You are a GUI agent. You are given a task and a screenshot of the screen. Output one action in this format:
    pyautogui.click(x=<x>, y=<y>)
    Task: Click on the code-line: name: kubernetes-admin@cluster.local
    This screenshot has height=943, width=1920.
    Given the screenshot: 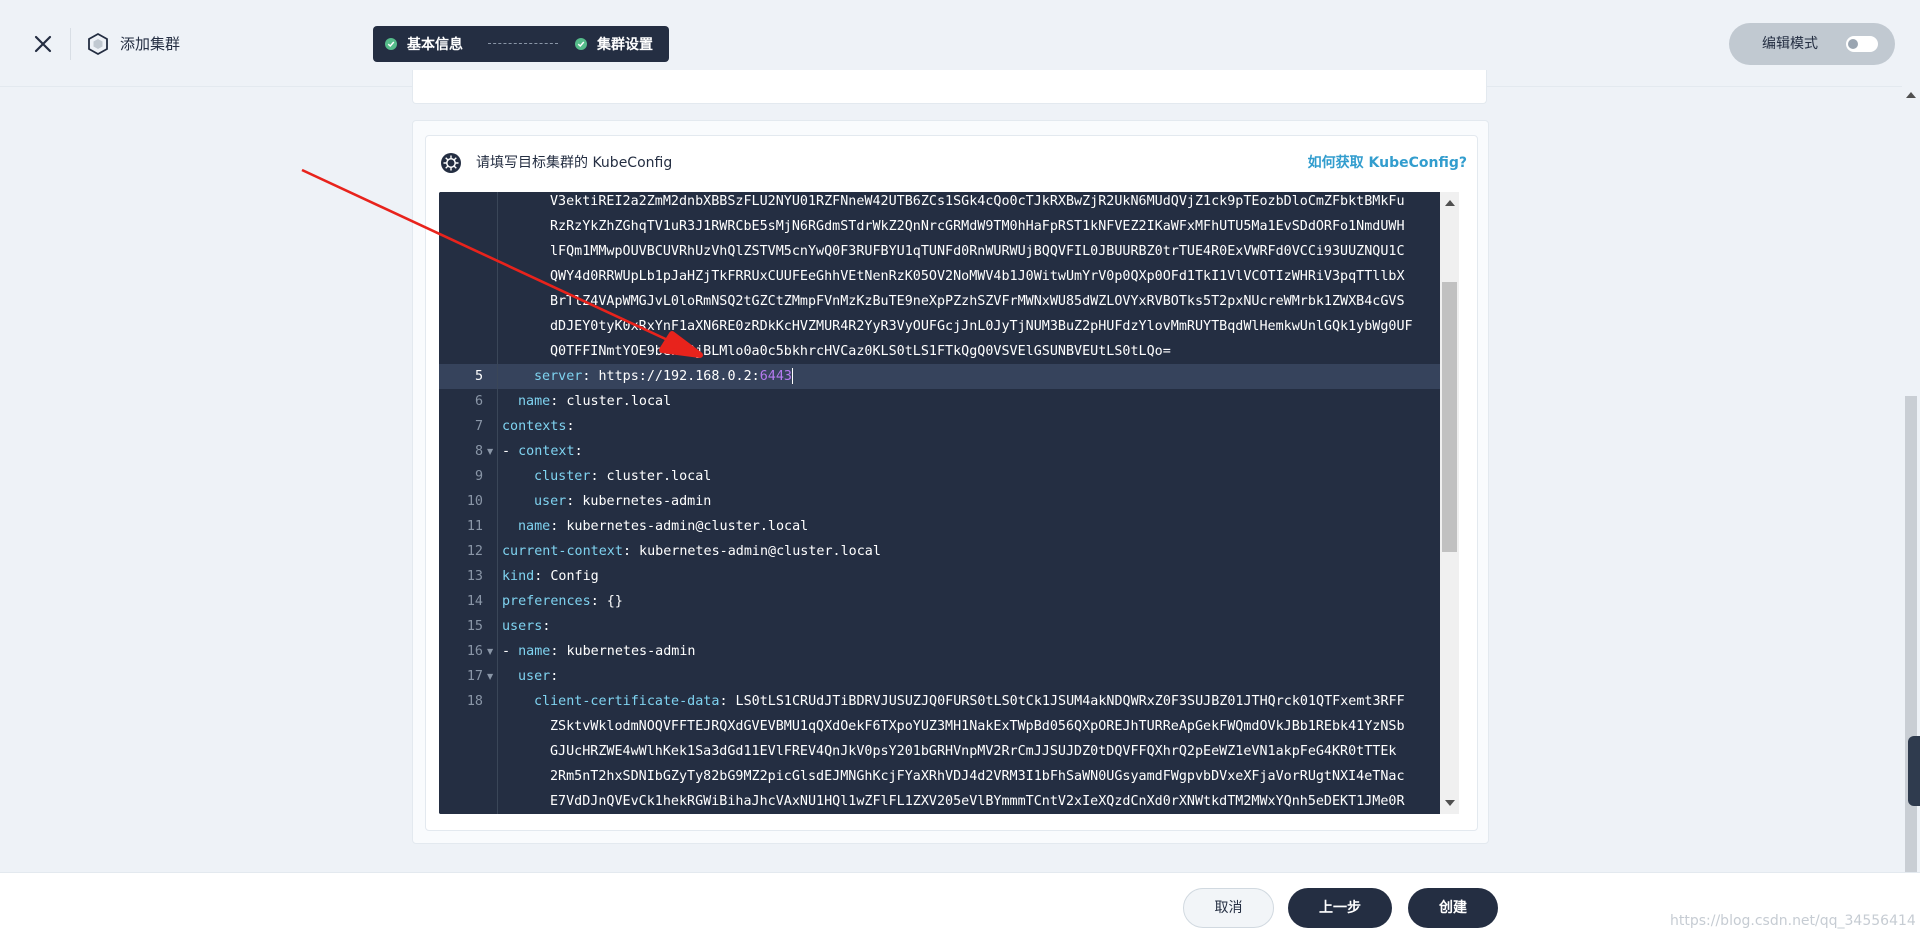 What is the action you would take?
    pyautogui.click(x=978, y=526)
    